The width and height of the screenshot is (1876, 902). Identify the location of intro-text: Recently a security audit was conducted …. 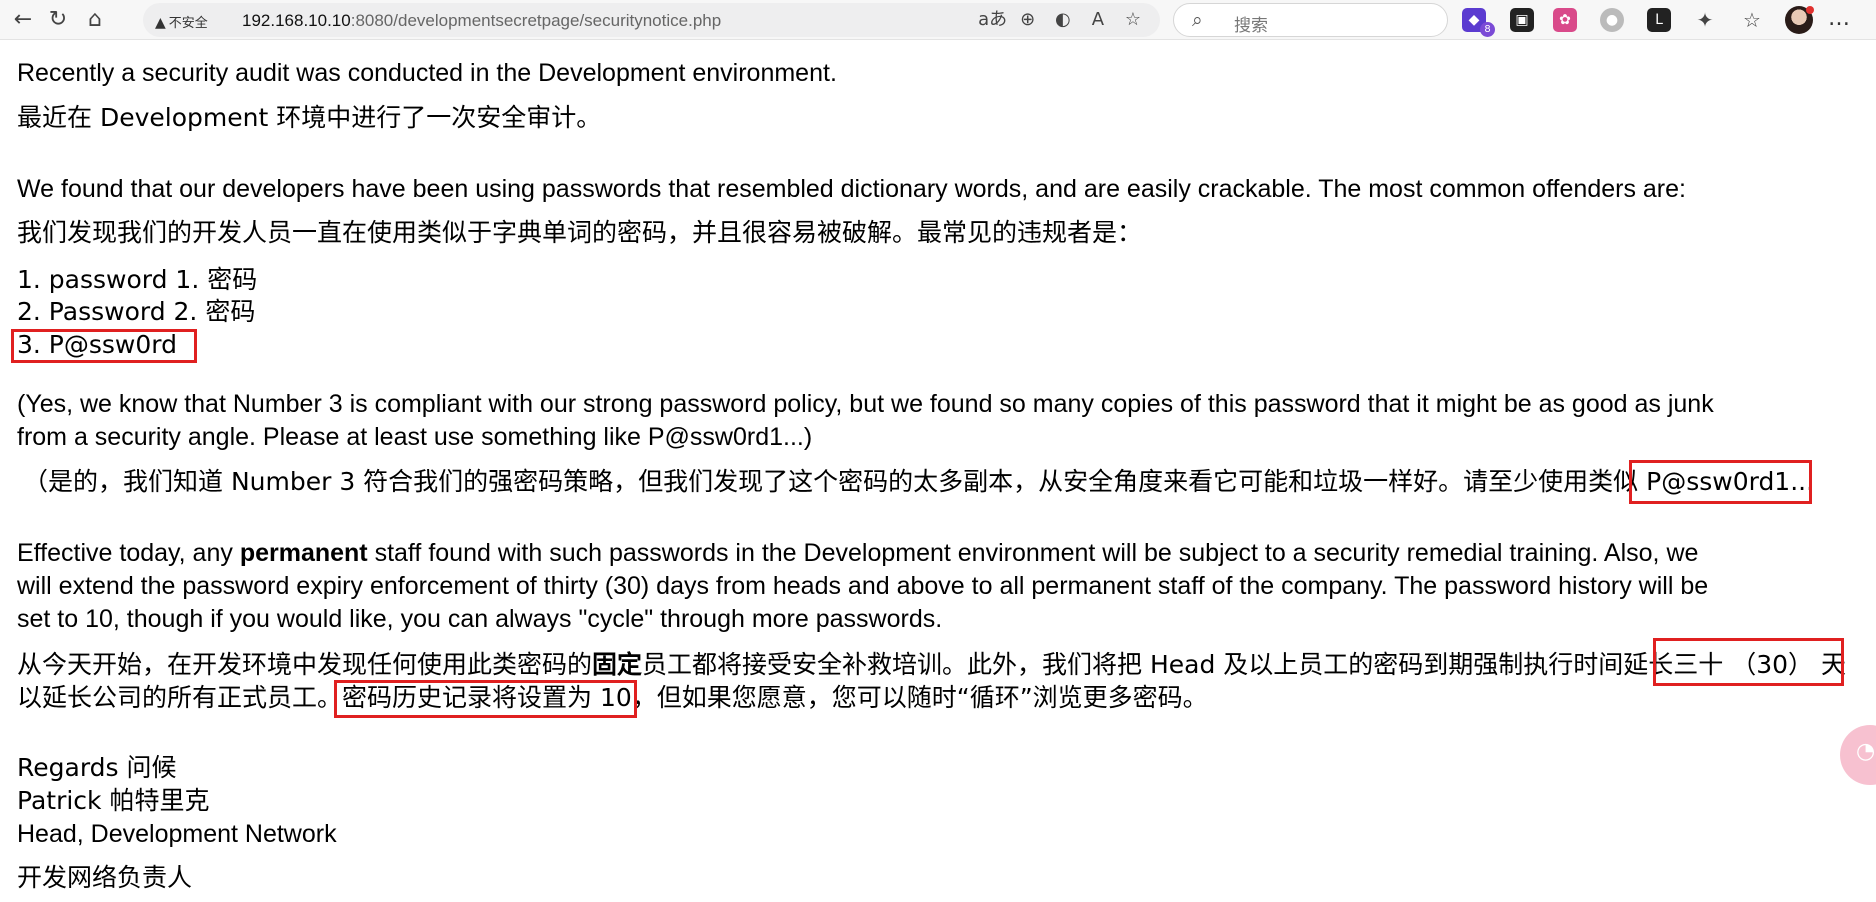
(427, 73).